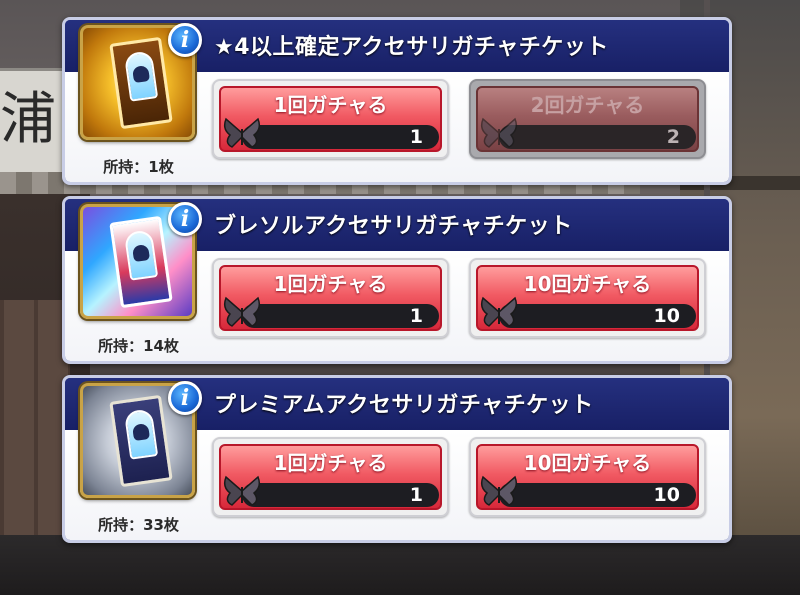  Describe the element at coordinates (138, 167) in the screenshot. I see `owned-count: 所持：1枚` at that location.